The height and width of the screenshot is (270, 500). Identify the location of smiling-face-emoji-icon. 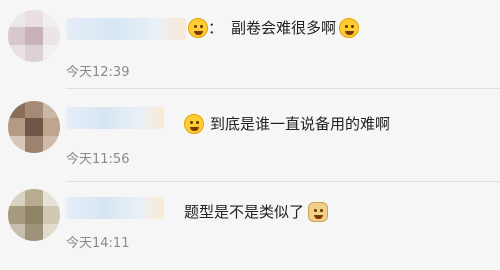
(198, 27).